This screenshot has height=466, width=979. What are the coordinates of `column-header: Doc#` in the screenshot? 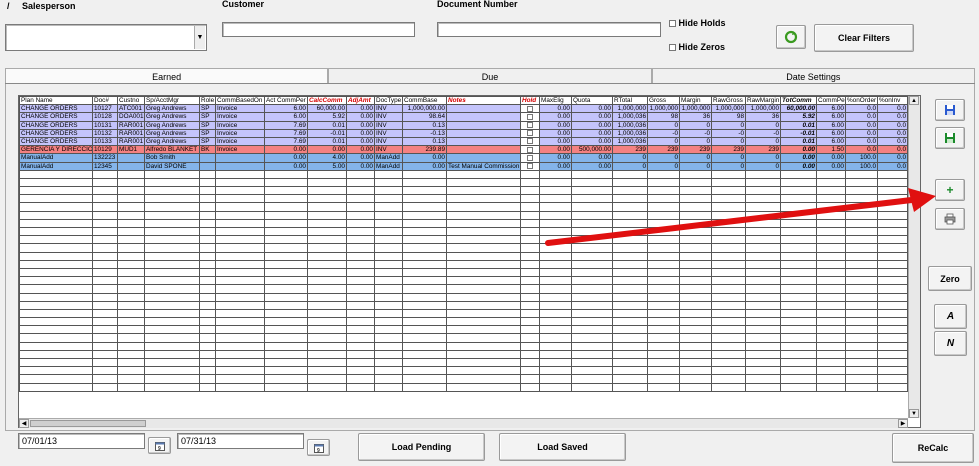 It's located at (105, 101).